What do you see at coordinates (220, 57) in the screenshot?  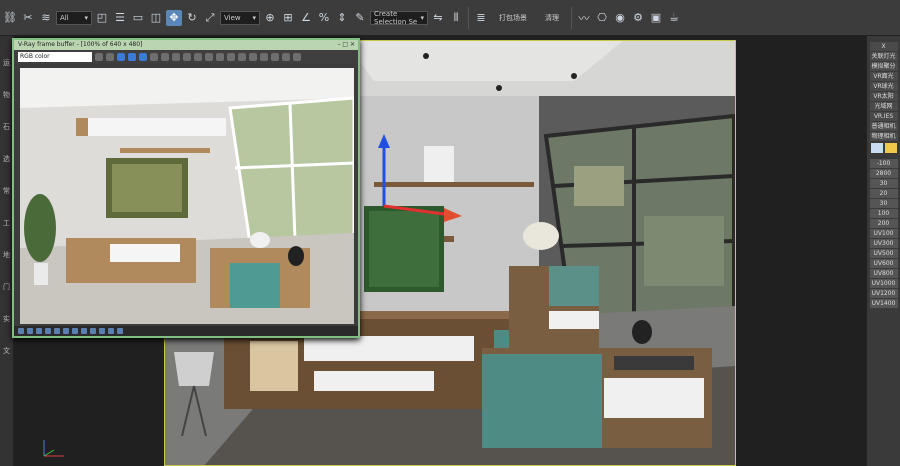 I see `region-render-icon` at bounding box center [220, 57].